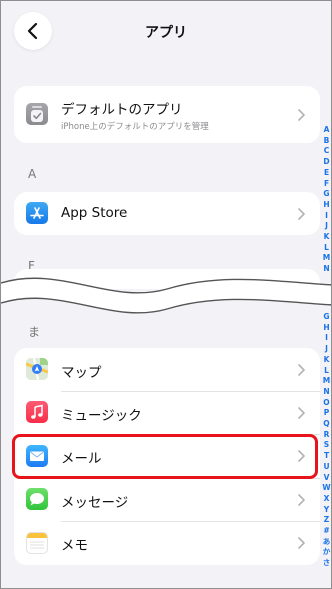  Describe the element at coordinates (326, 456) in the screenshot. I see `index-letter: T` at that location.